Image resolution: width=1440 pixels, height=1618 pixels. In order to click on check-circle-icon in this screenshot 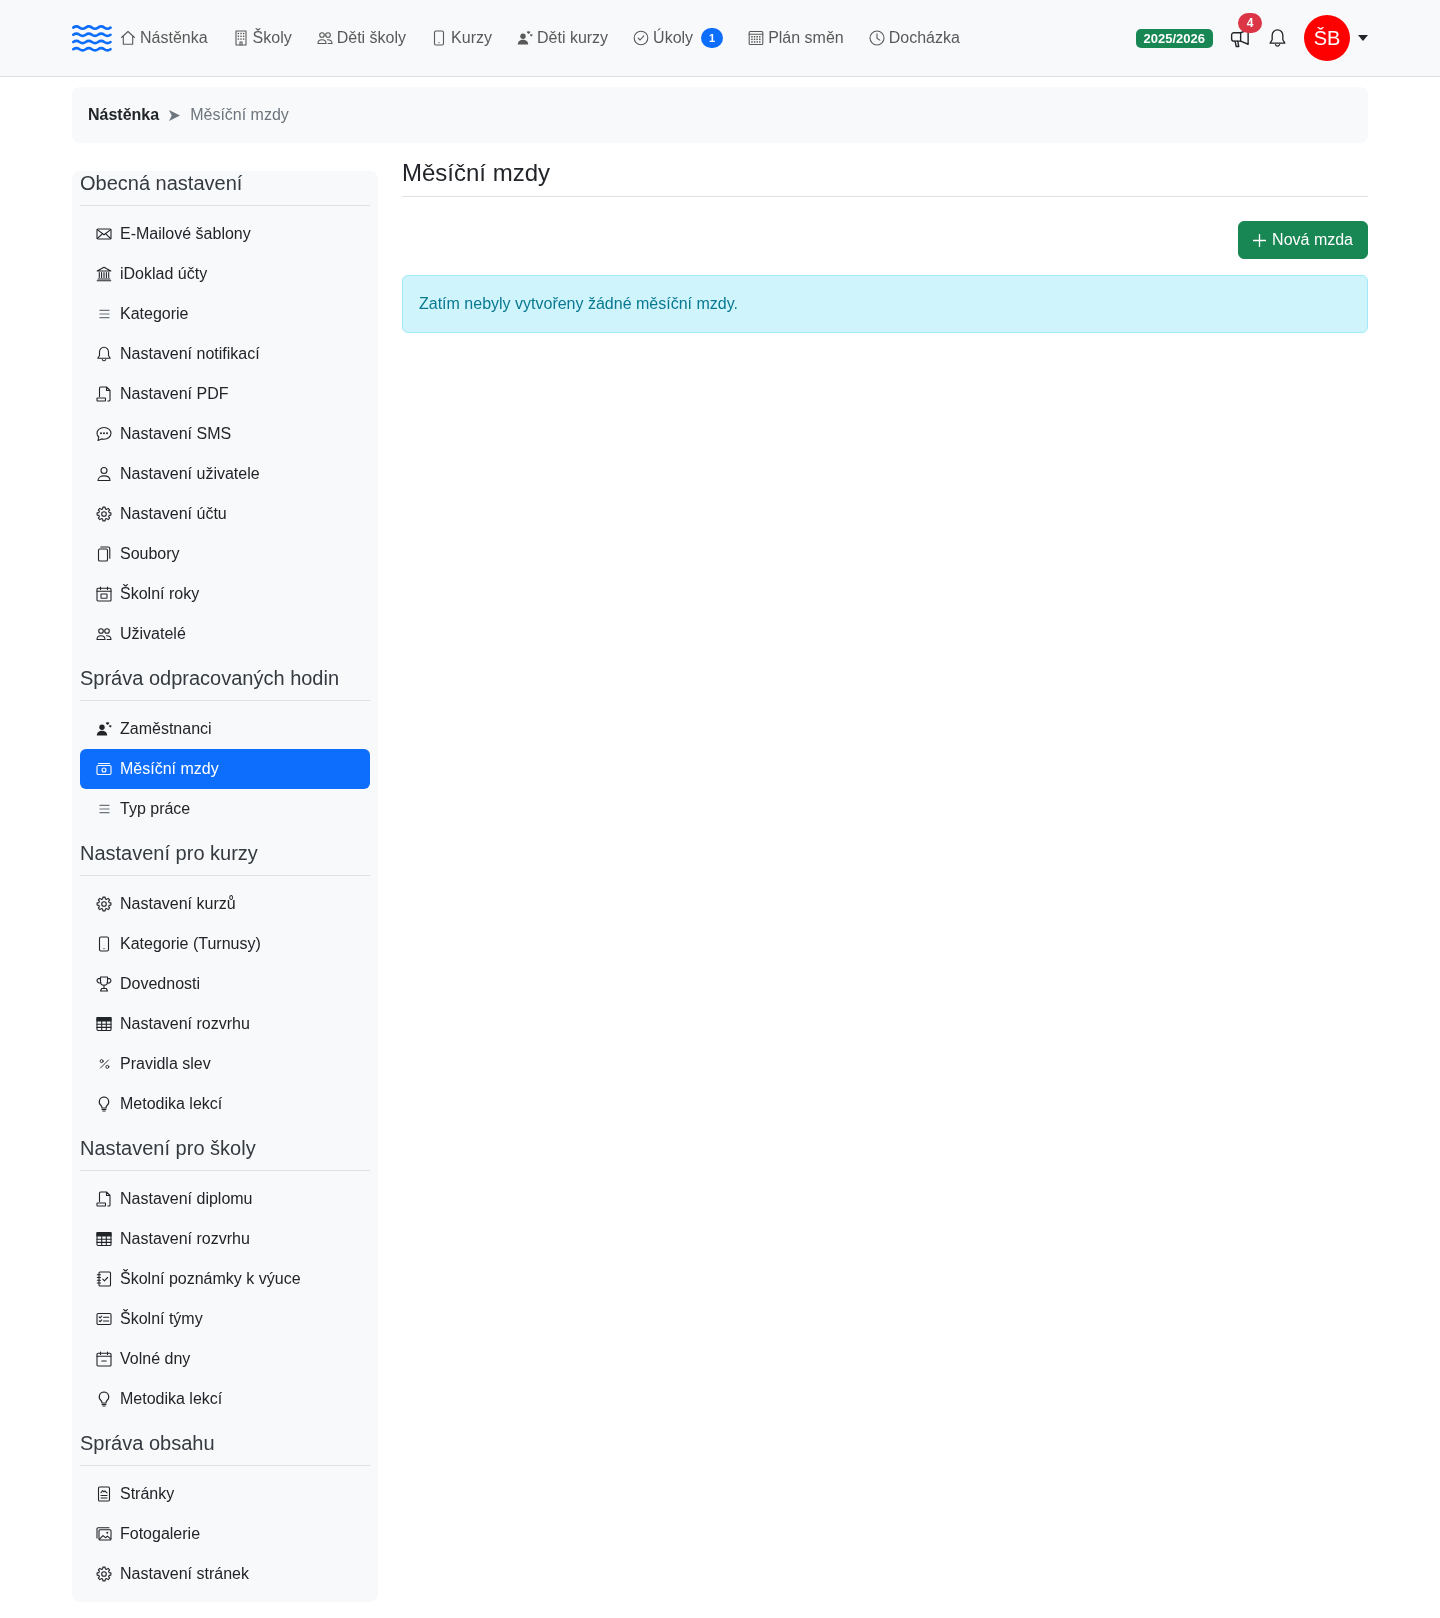, I will do `click(641, 38)`.